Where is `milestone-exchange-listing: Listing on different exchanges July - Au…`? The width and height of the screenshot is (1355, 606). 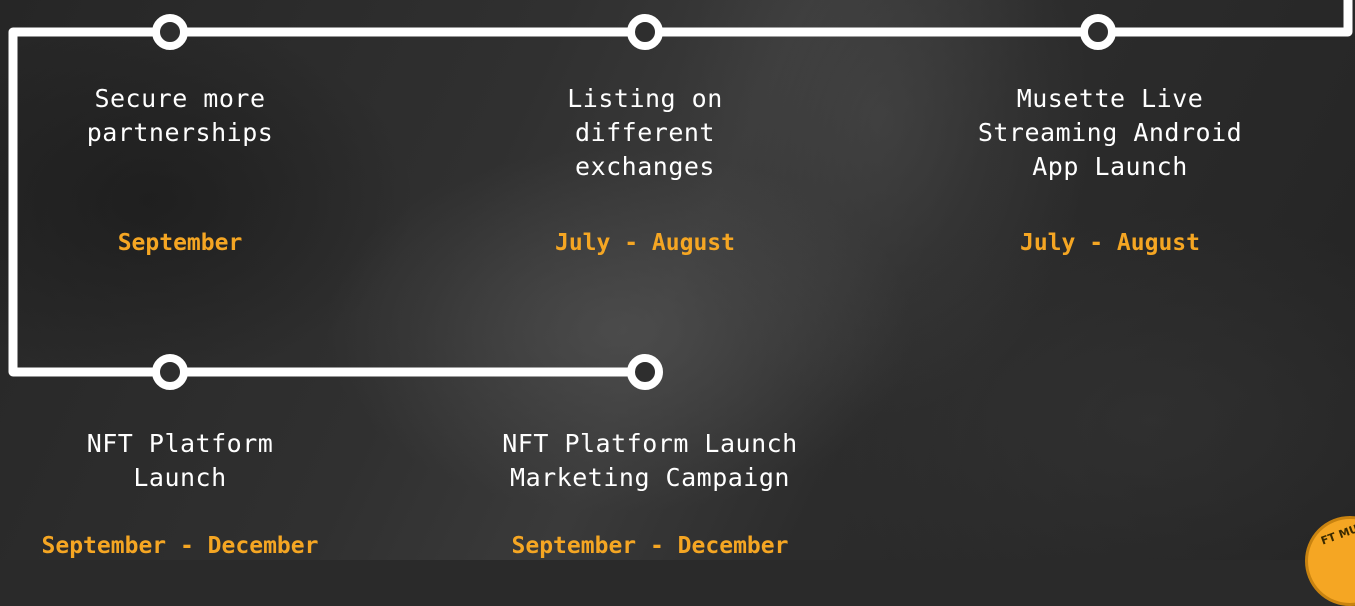 milestone-exchange-listing: Listing on different exchanges July - Au… is located at coordinates (645, 177).